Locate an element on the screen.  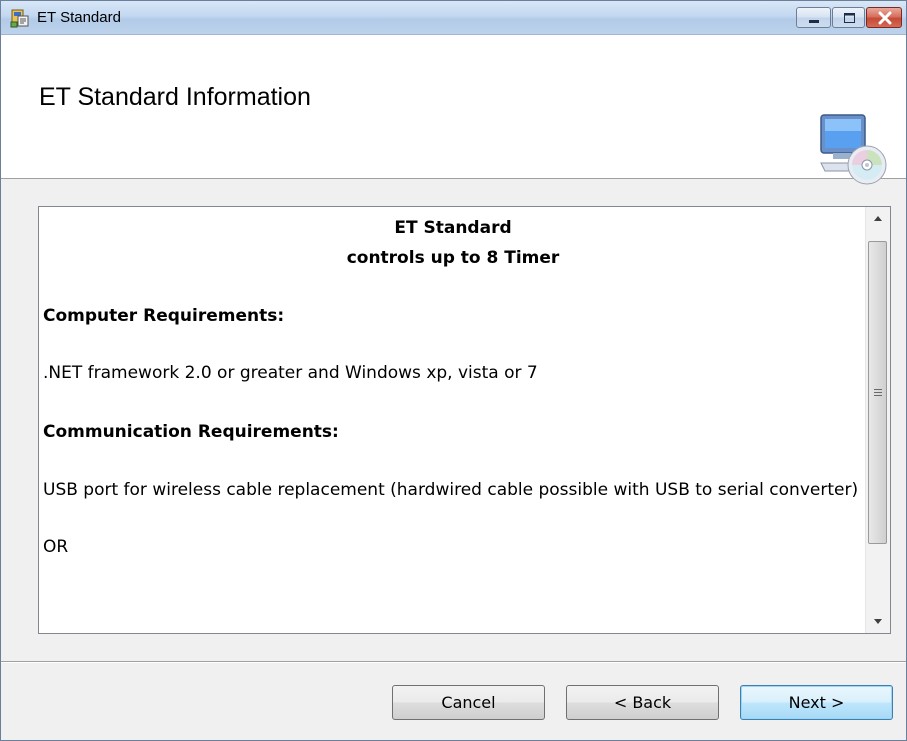
close-button is located at coordinates (884, 17).